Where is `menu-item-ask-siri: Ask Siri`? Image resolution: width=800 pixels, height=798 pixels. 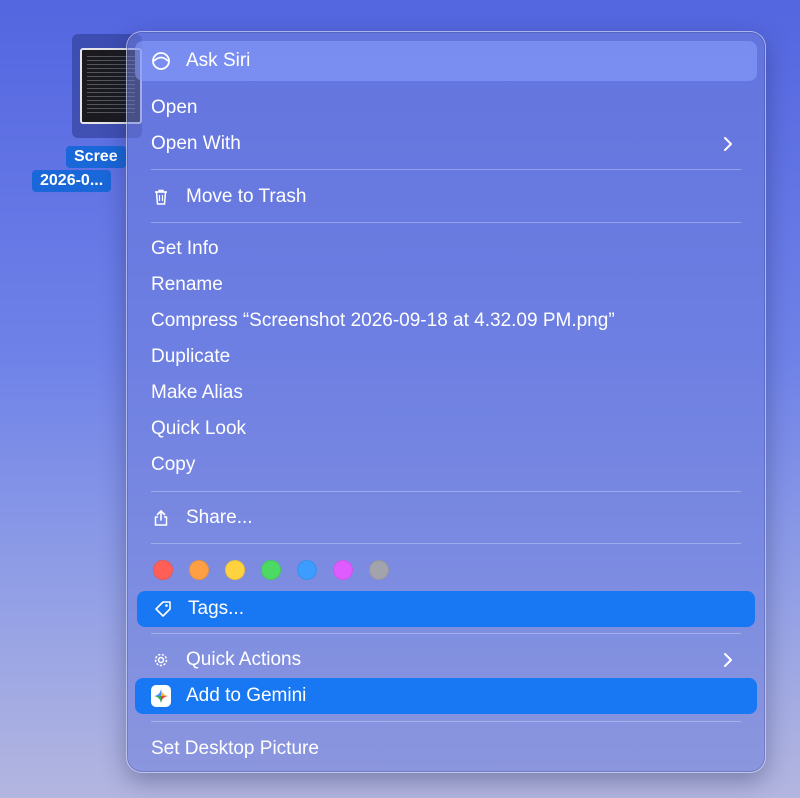
menu-item-ask-siri: Ask Siri is located at coordinates (446, 61).